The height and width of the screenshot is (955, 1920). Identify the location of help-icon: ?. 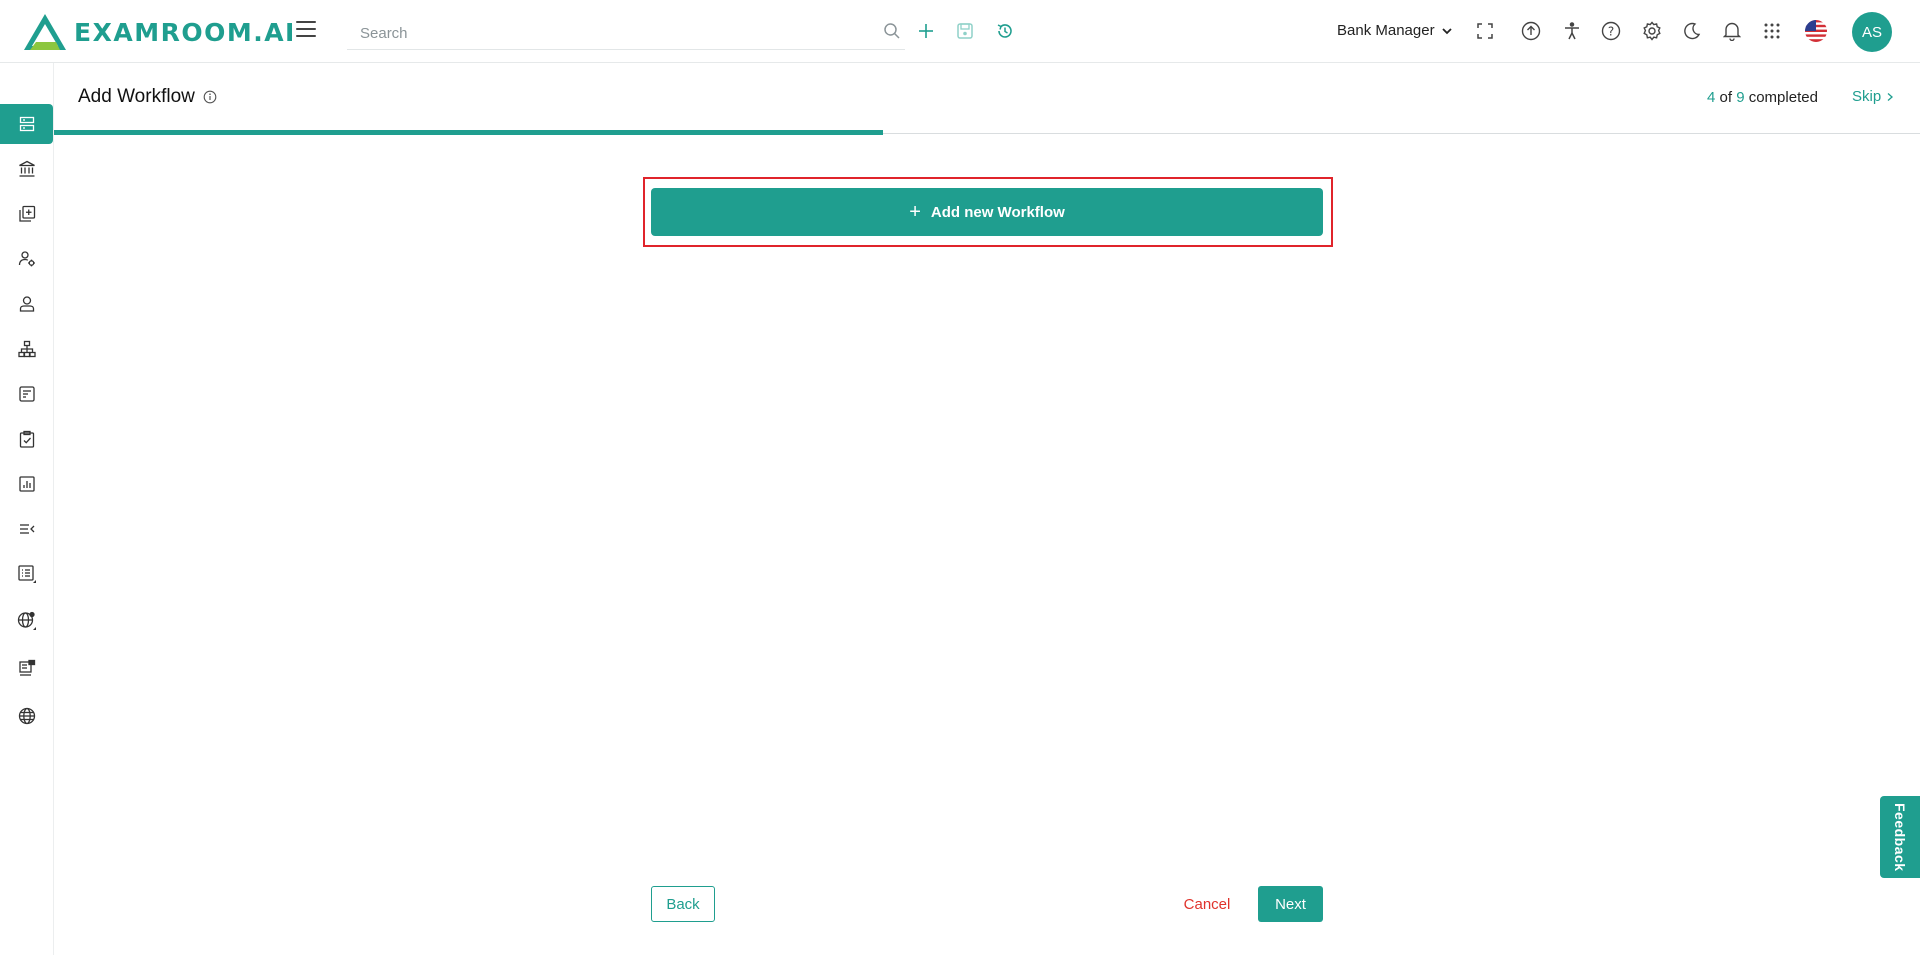
(1611, 31).